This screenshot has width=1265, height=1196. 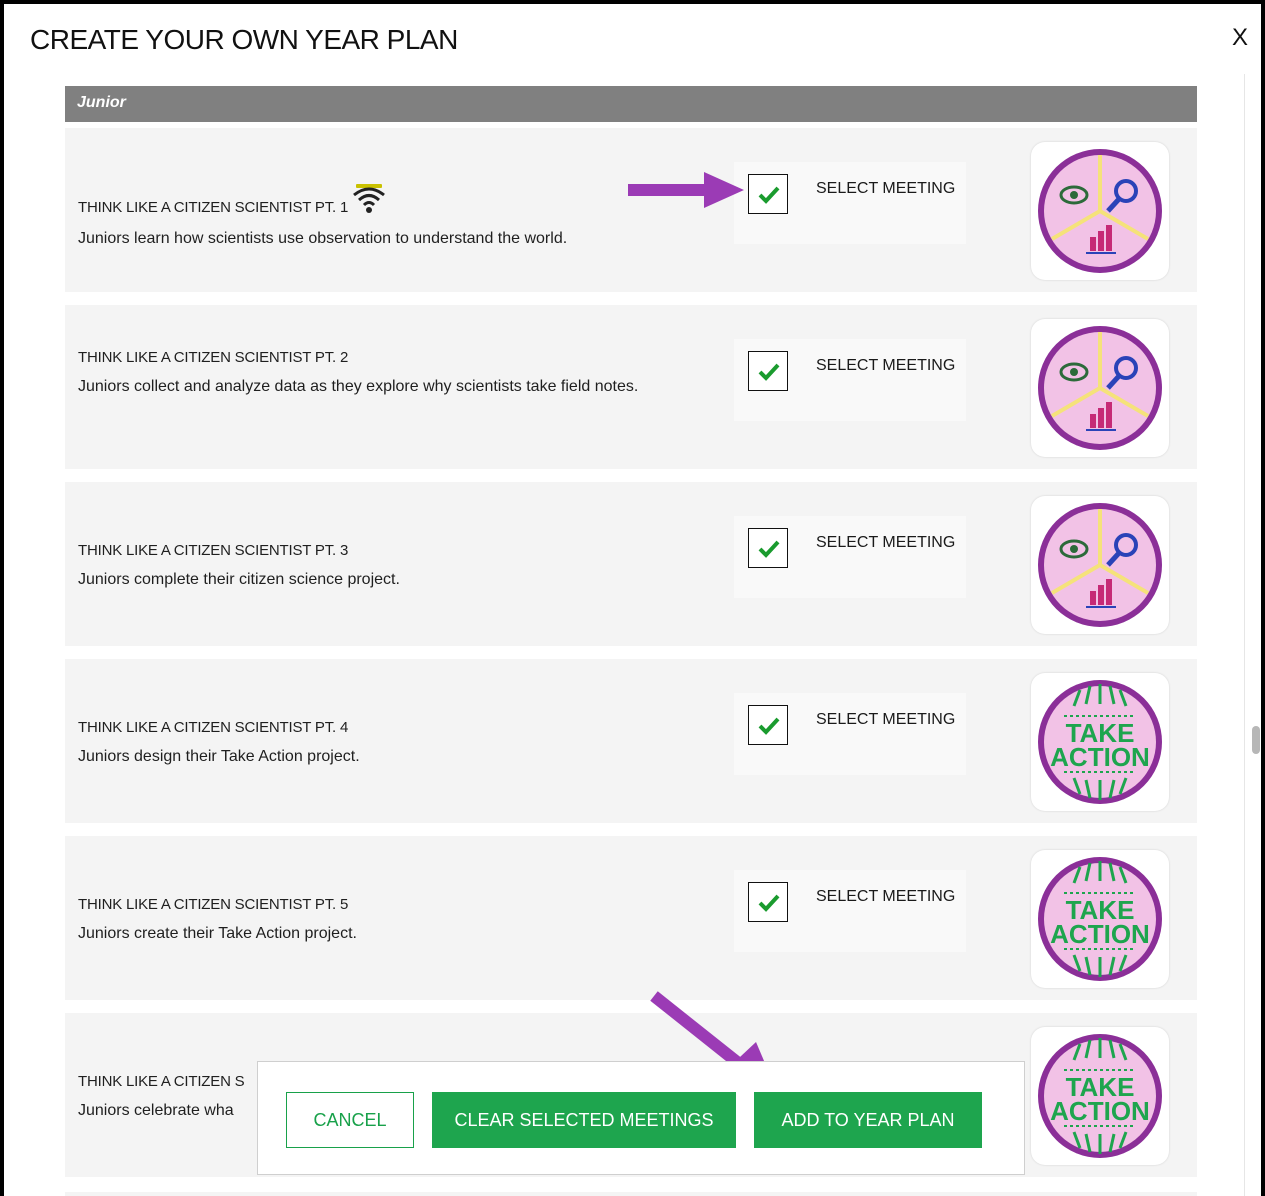 I want to click on arrow-annotation-icon, so click(x=686, y=190).